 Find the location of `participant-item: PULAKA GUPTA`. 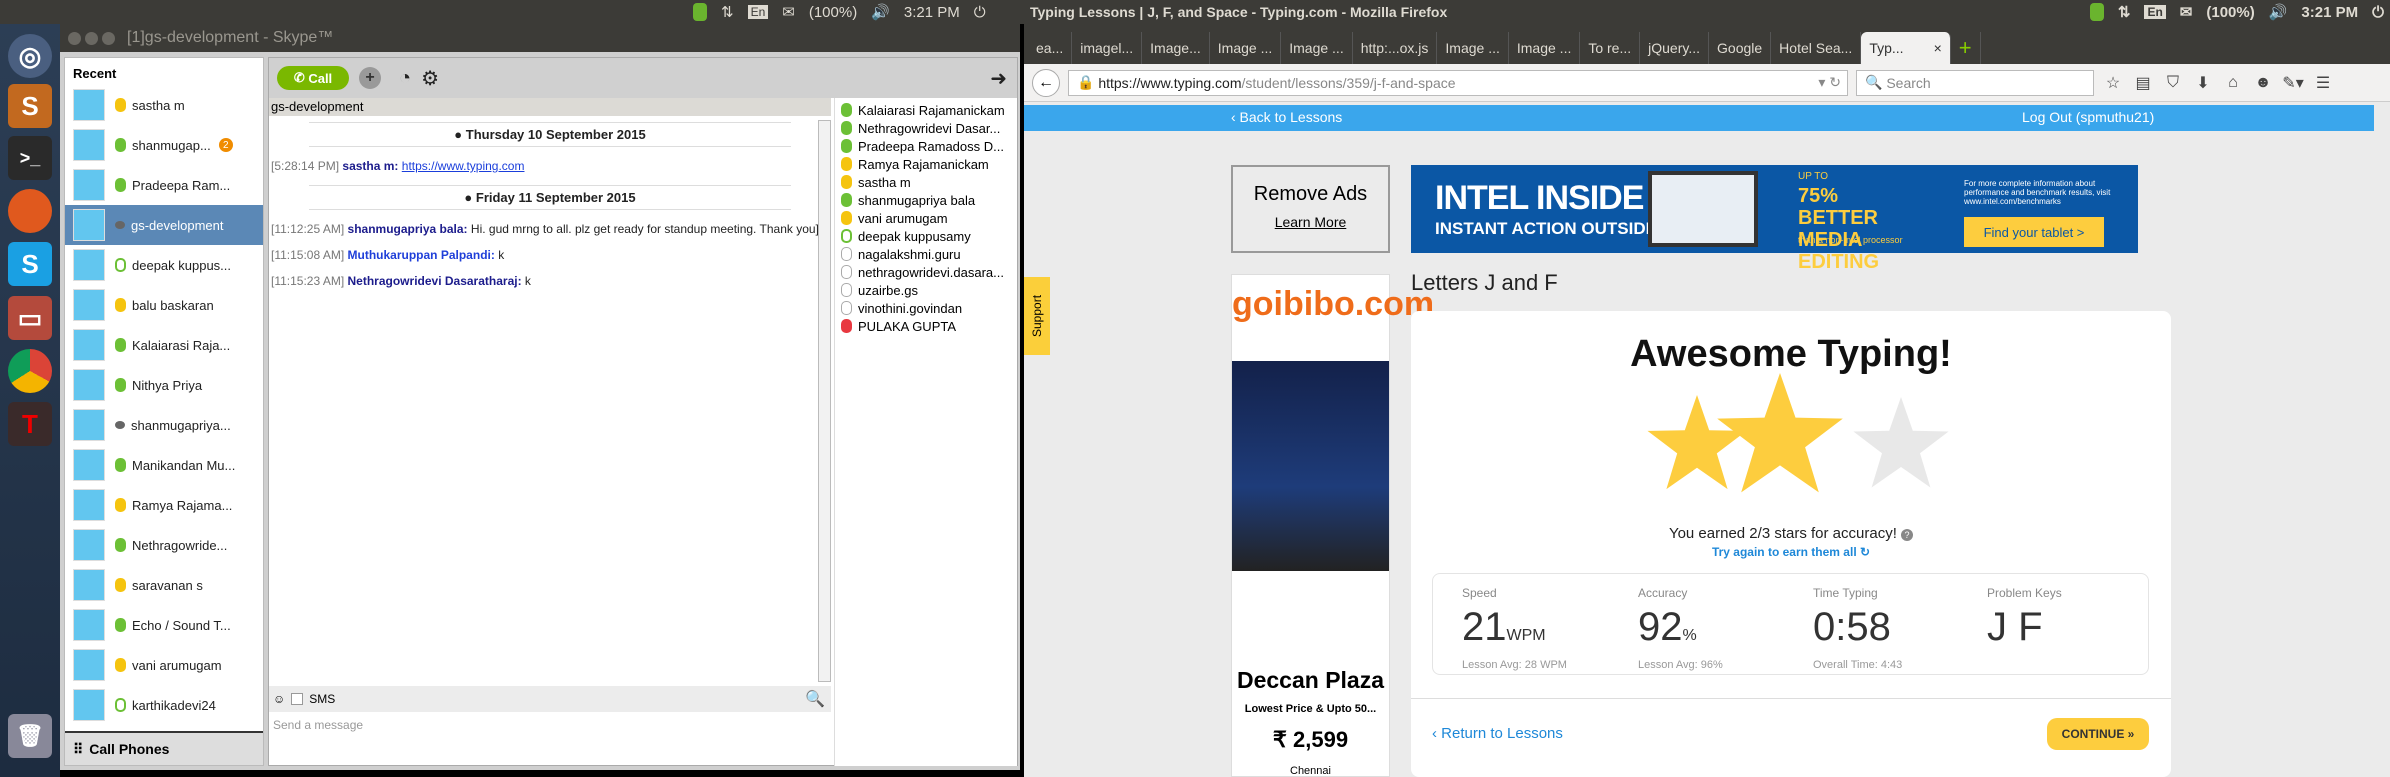

participant-item: PULAKA GUPTA is located at coordinates (926, 326).